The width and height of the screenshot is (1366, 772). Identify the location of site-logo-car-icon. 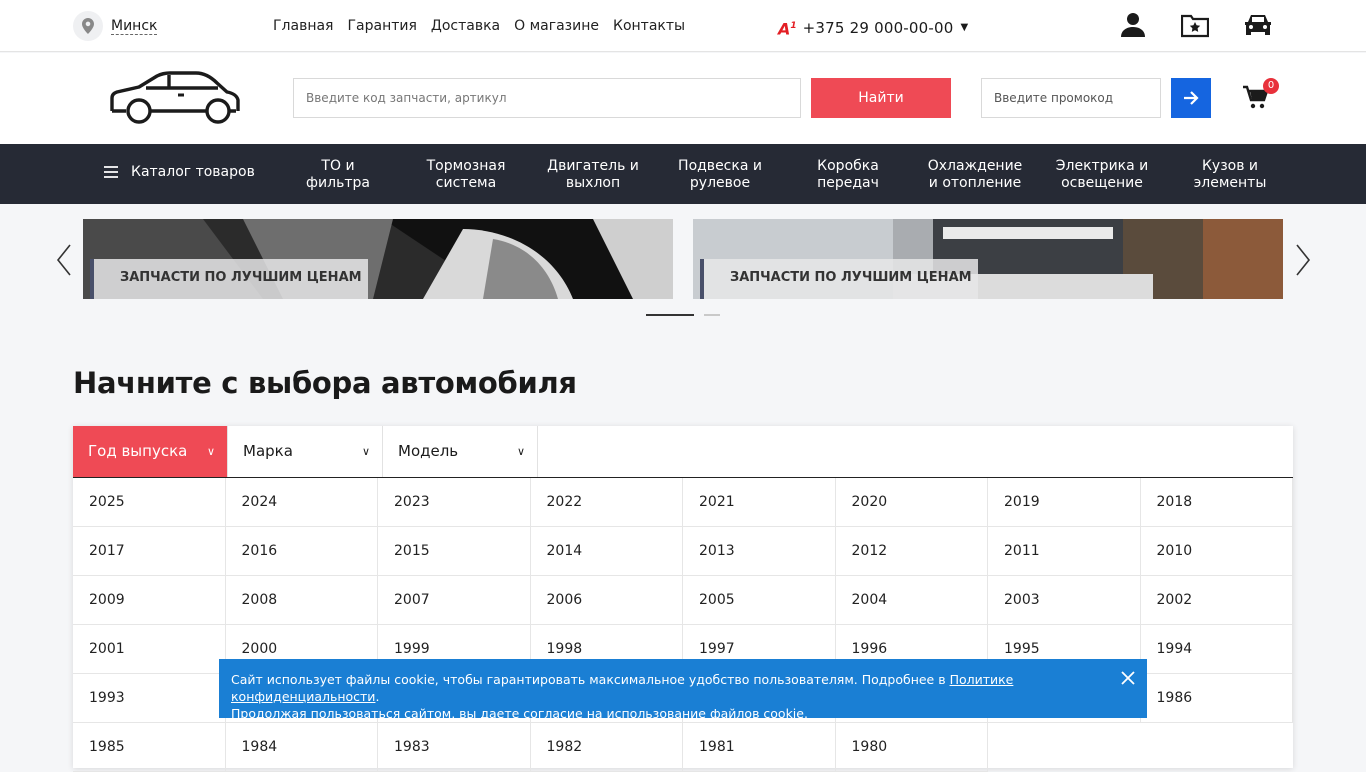
(173, 100).